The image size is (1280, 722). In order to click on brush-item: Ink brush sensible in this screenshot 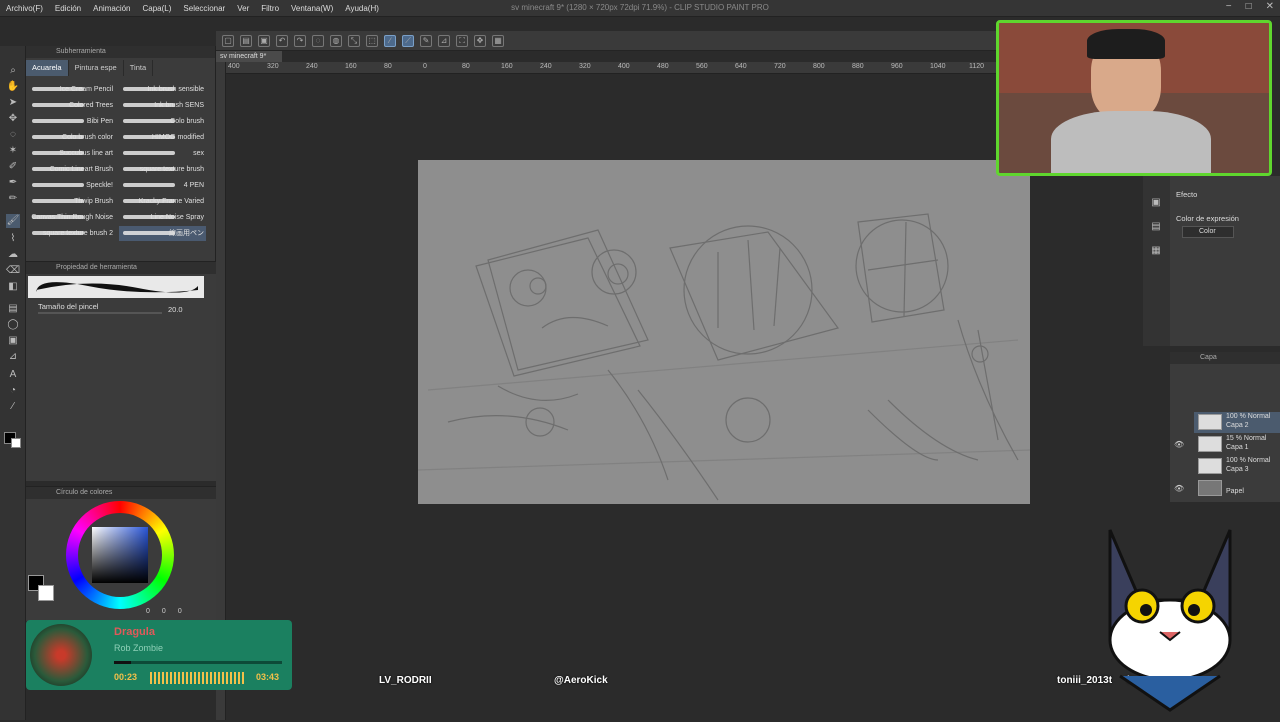, I will do `click(162, 89)`.